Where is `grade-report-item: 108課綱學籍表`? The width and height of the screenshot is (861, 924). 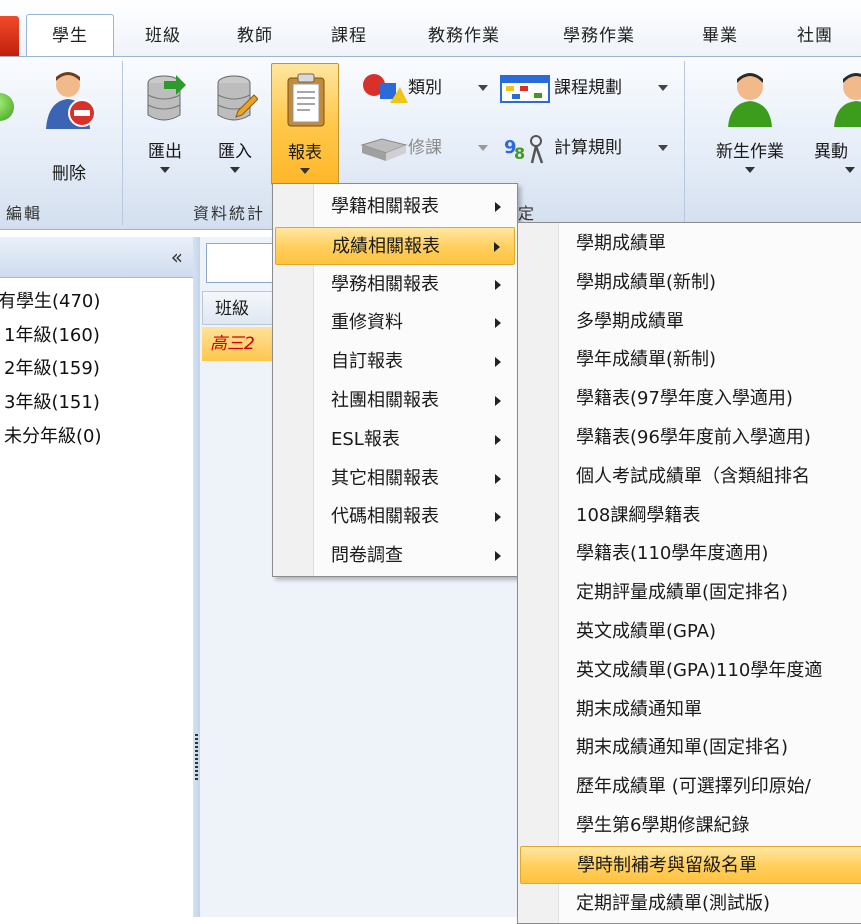 grade-report-item: 108課綱學籍表 is located at coordinates (690, 516).